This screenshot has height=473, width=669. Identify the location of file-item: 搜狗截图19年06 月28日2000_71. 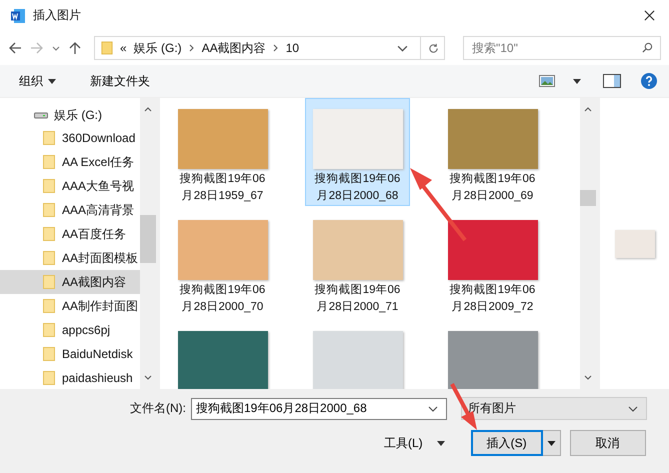
(357, 263).